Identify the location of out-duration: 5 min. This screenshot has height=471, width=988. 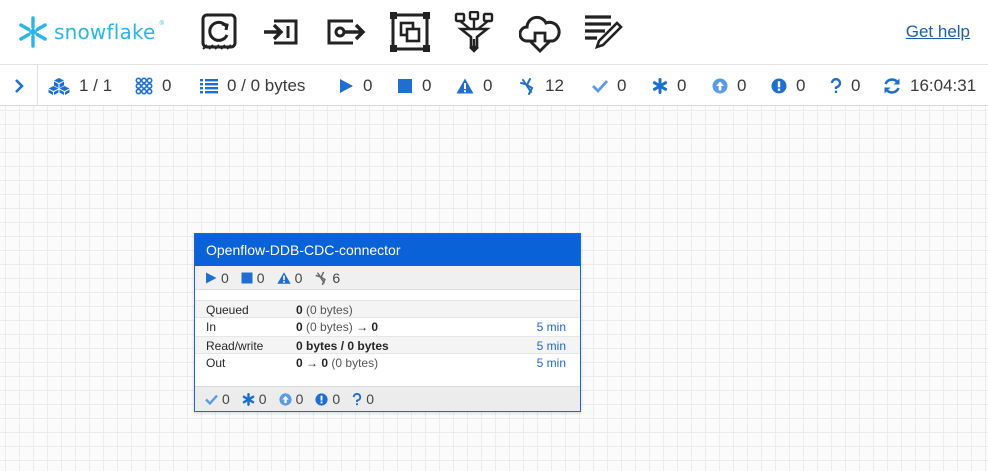
(551, 363).